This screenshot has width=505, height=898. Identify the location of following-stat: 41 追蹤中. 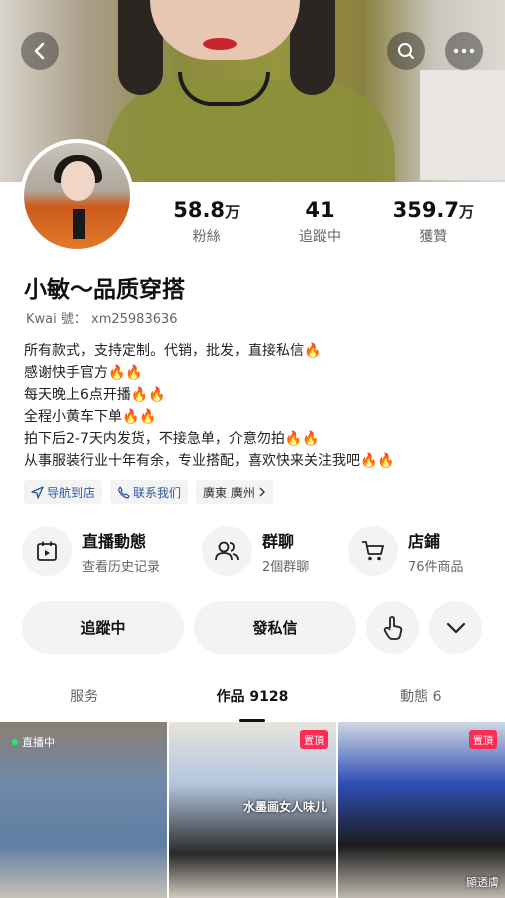
(319, 222).